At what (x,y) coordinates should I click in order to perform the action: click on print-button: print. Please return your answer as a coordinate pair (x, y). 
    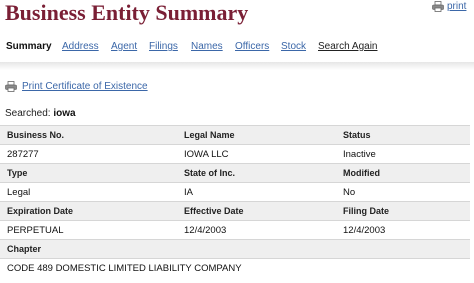
    Looking at the image, I should click on (449, 6).